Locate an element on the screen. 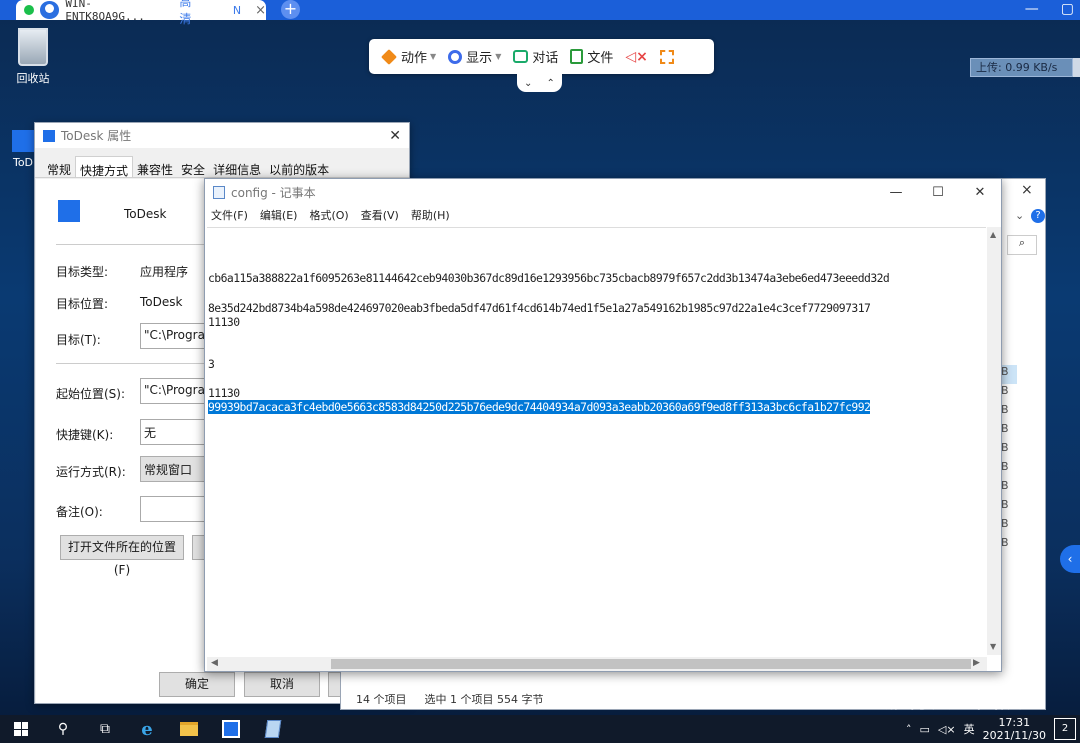  menu-edit: 编辑(E) is located at coordinates (279, 215).